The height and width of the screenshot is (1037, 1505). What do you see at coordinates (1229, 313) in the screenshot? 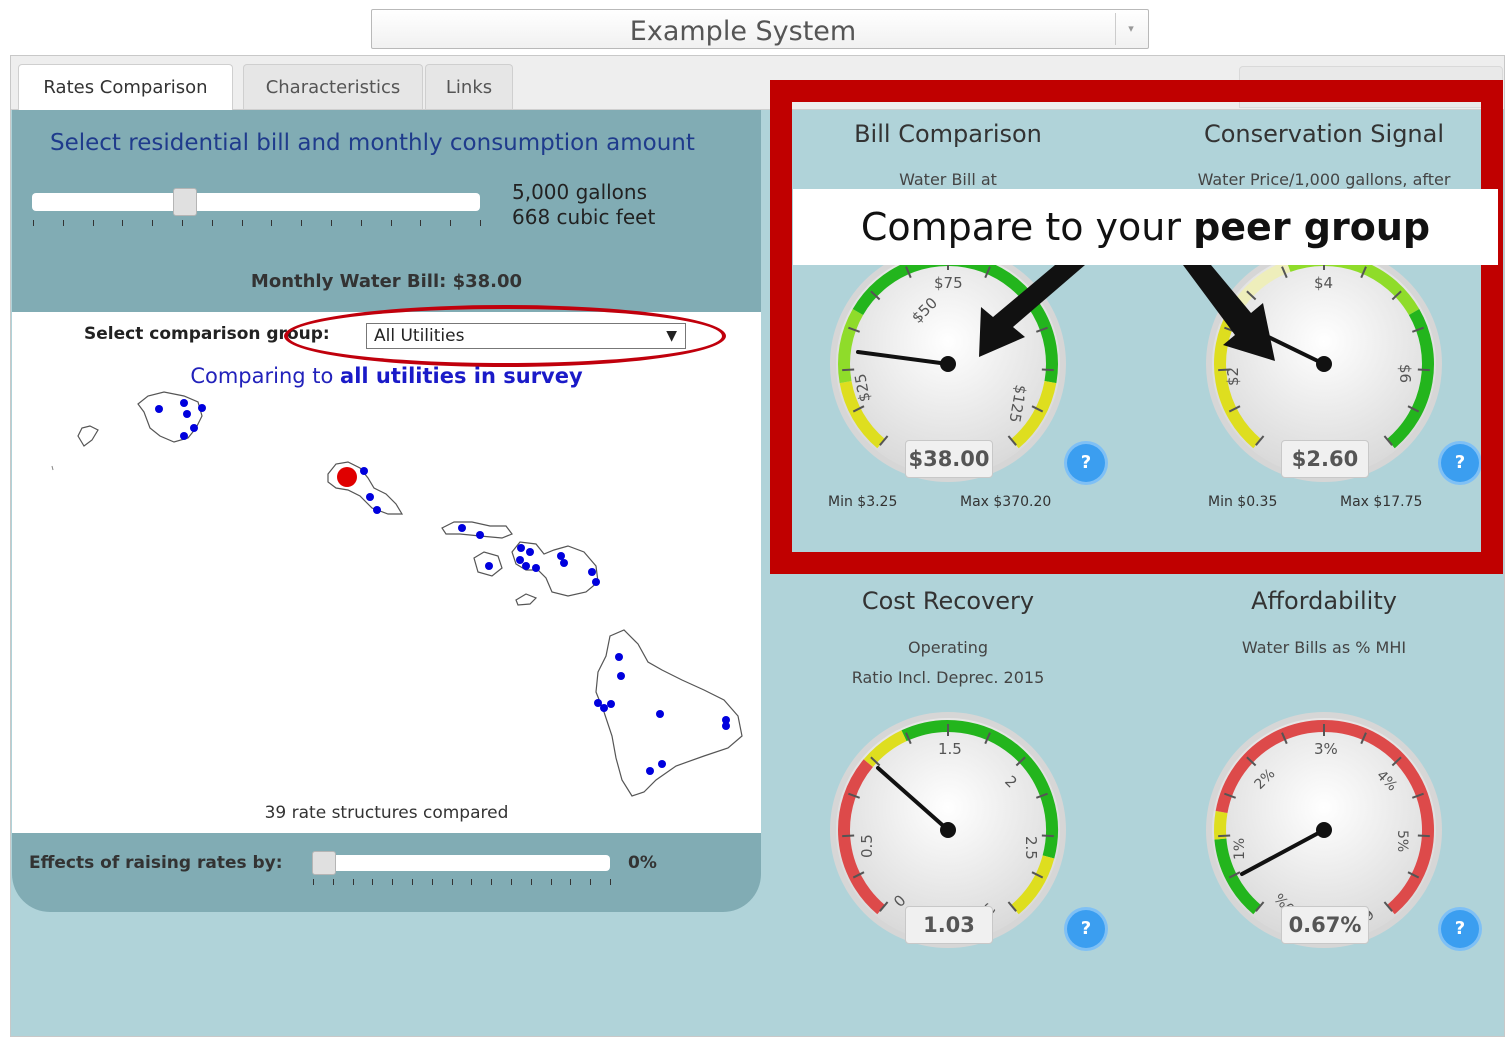
I see `arrow-right` at bounding box center [1229, 313].